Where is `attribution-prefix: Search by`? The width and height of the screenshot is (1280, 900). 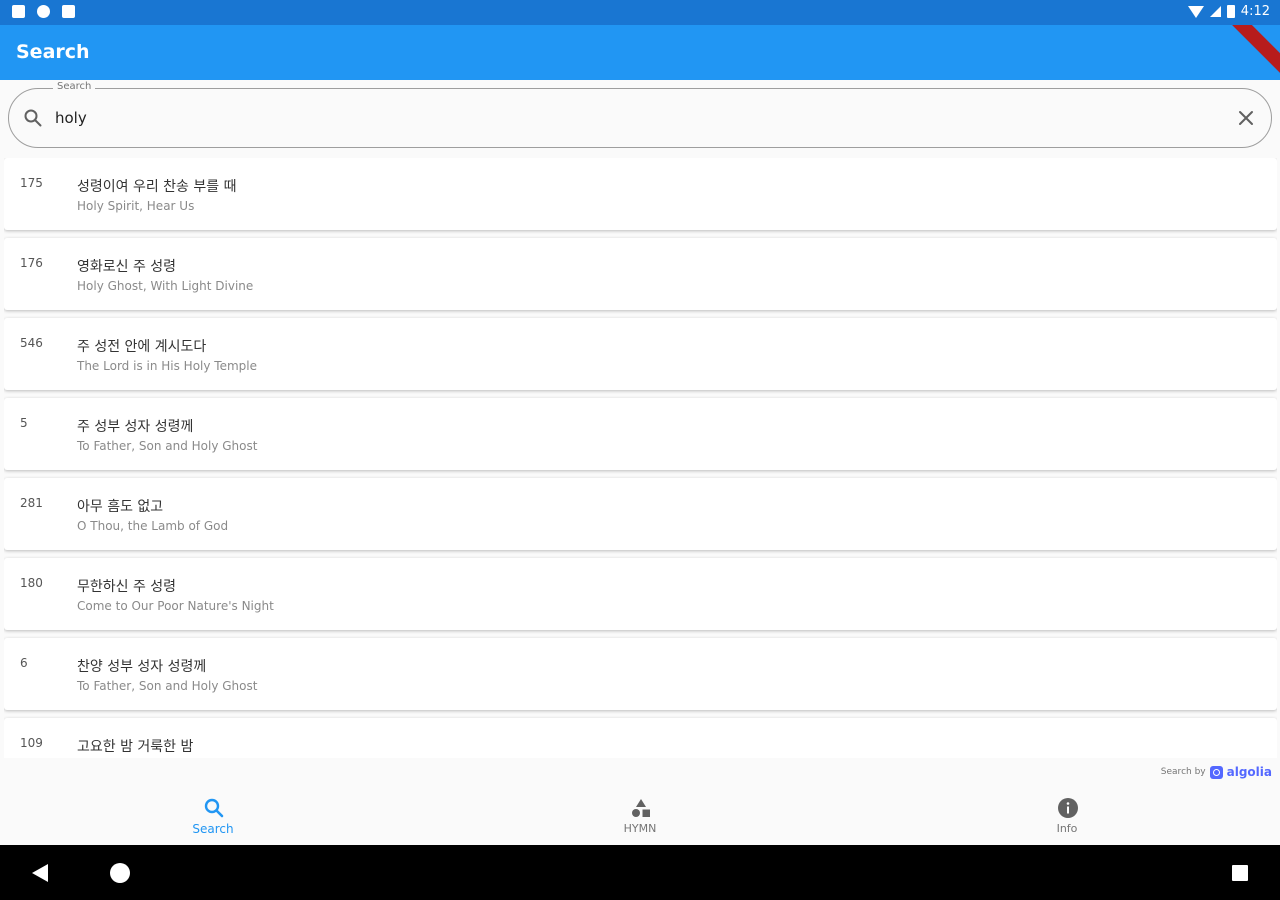
attribution-prefix: Search by is located at coordinates (1183, 772).